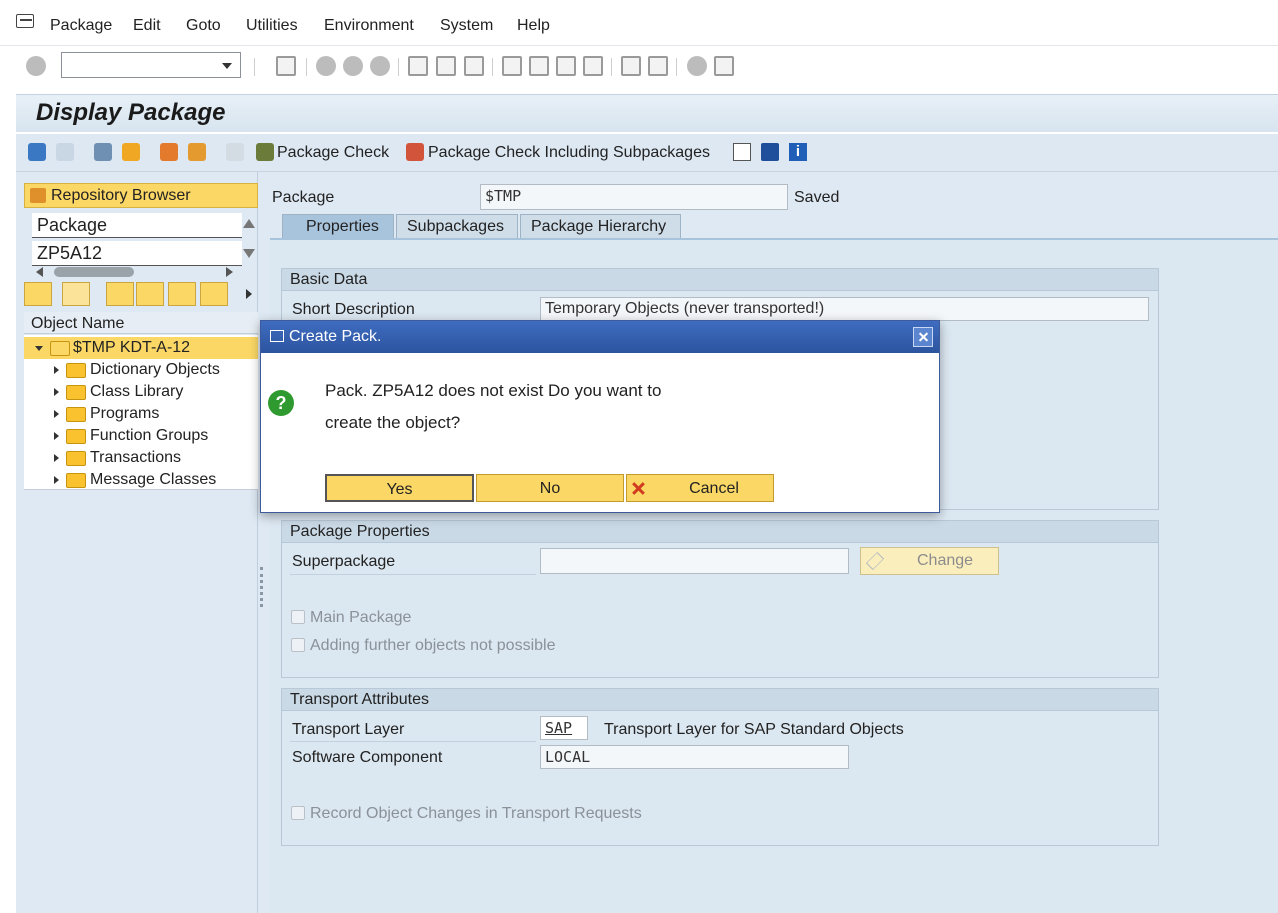  I want to click on find-icon, so click(446, 66).